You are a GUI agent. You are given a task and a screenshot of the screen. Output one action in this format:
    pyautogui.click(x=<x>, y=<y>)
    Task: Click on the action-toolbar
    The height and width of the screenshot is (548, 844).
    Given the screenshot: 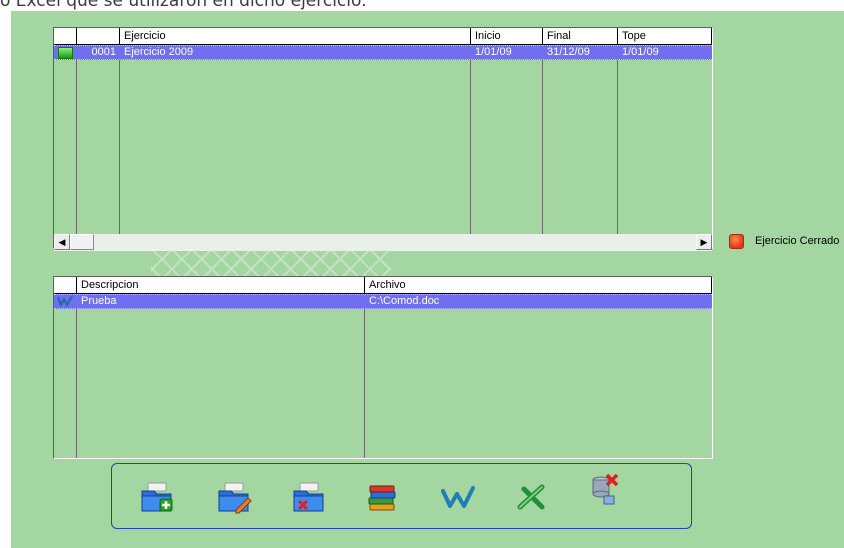 What is the action you would take?
    pyautogui.click(x=401, y=496)
    